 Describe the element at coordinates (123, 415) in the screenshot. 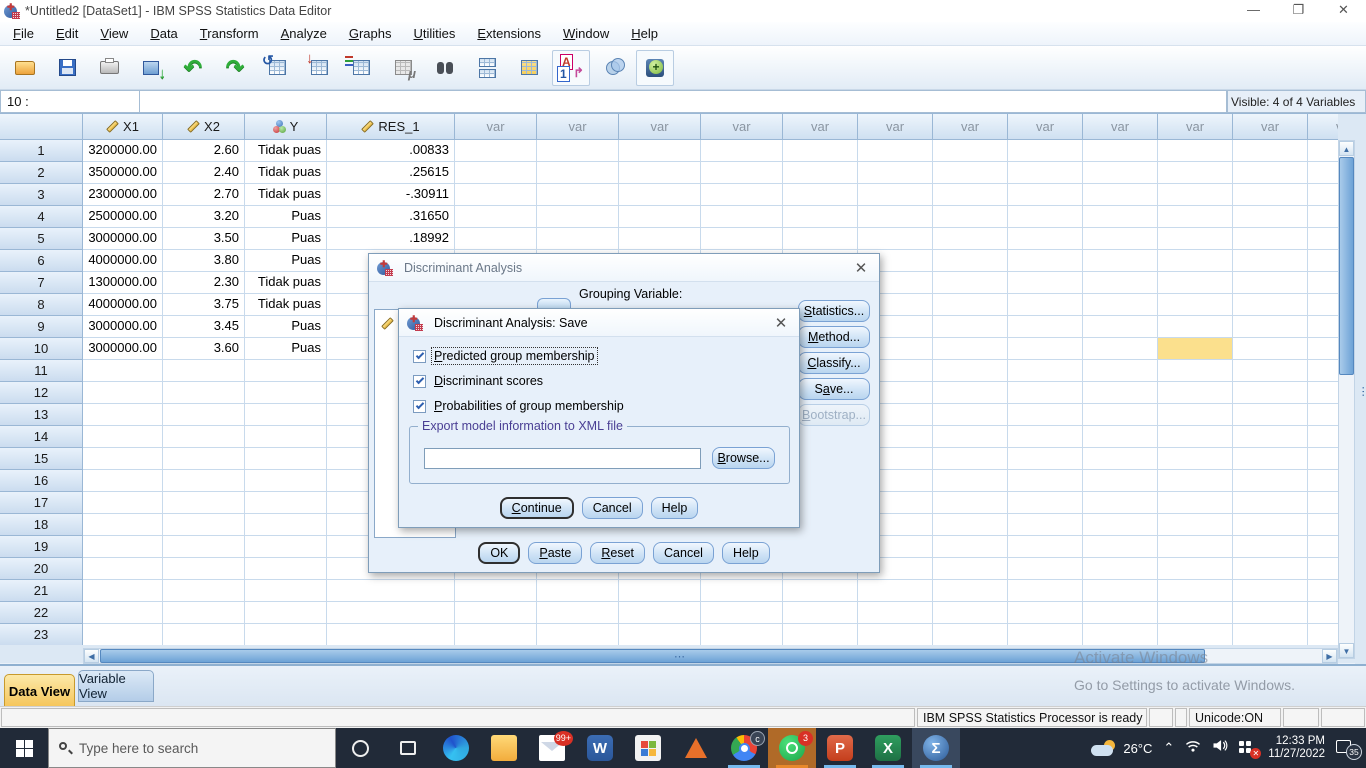

I see `cell-13-X1` at that location.